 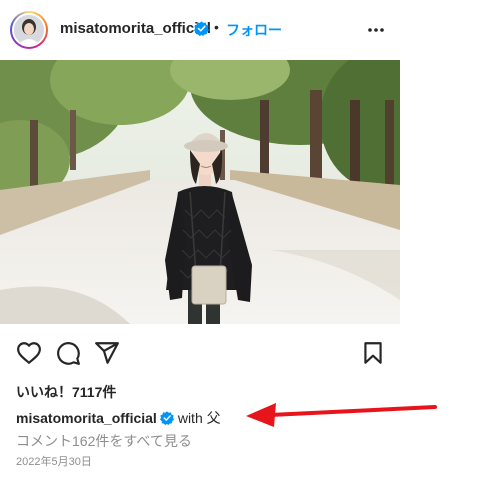 I want to click on share-icon, so click(x=107, y=353).